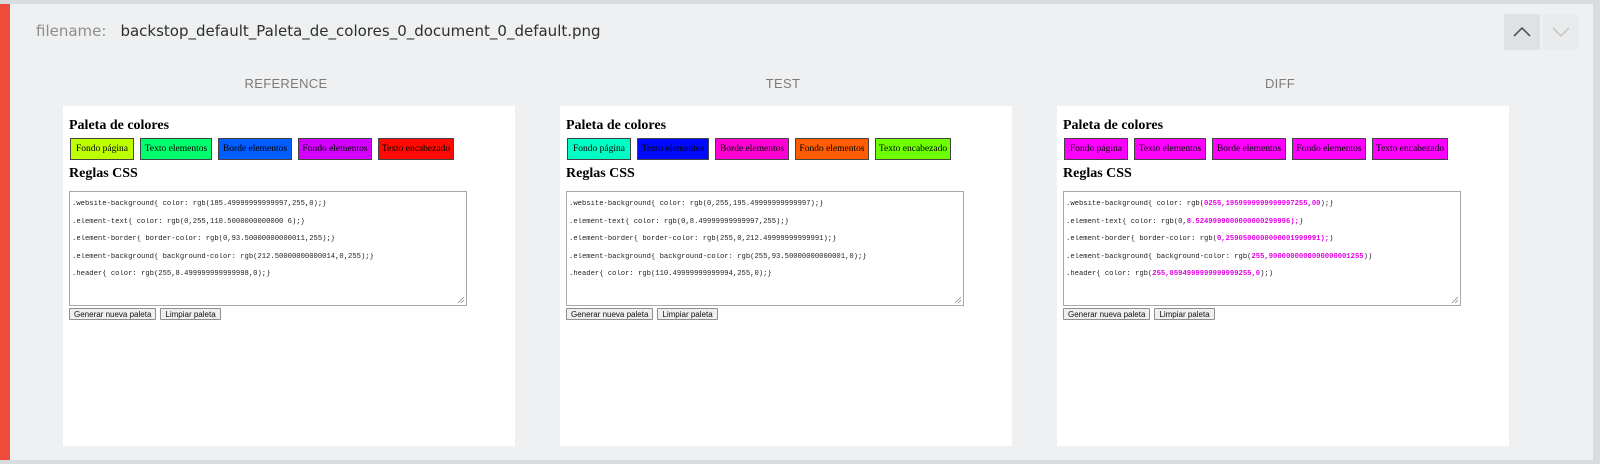  What do you see at coordinates (1242, 221) in the screenshot?
I see `css-diff-highlight: 8.5249999000000000299996);` at bounding box center [1242, 221].